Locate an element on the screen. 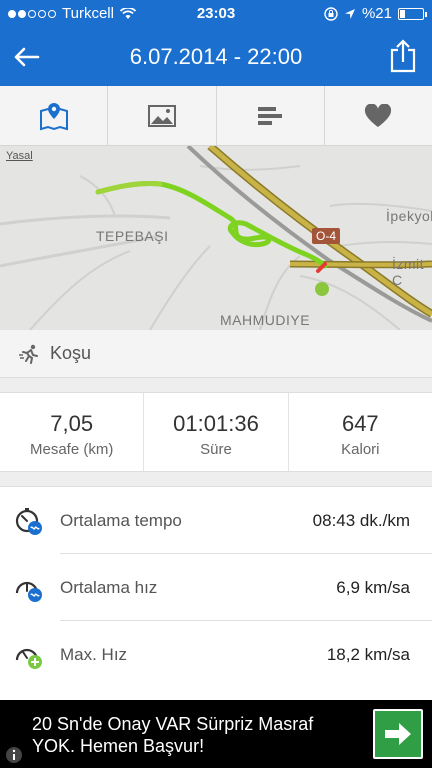 The width and height of the screenshot is (432, 768). max-speed-label: Max. Hız is located at coordinates (94, 654).